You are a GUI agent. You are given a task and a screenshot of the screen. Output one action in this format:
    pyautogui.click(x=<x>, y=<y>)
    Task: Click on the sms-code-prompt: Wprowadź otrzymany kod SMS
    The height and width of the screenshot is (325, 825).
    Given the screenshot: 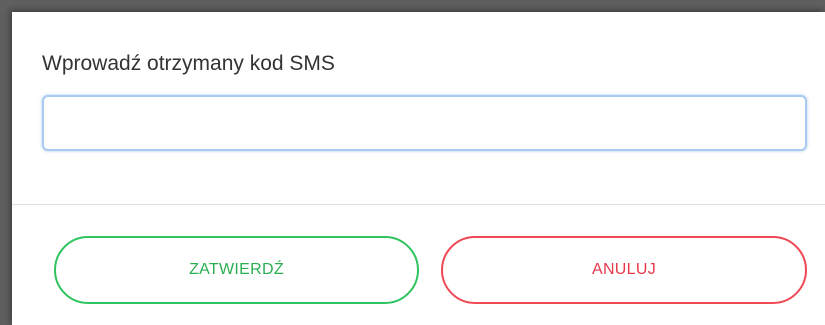 What is the action you would take?
    pyautogui.click(x=188, y=63)
    